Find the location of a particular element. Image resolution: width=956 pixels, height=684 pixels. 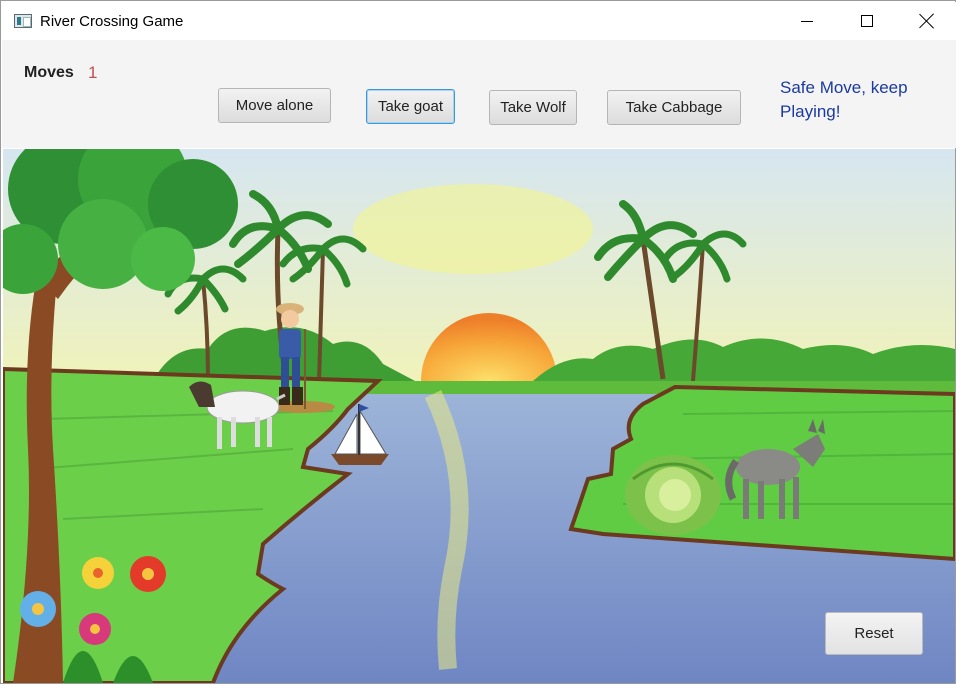

take-goat-button: Take goat is located at coordinates (410, 106).